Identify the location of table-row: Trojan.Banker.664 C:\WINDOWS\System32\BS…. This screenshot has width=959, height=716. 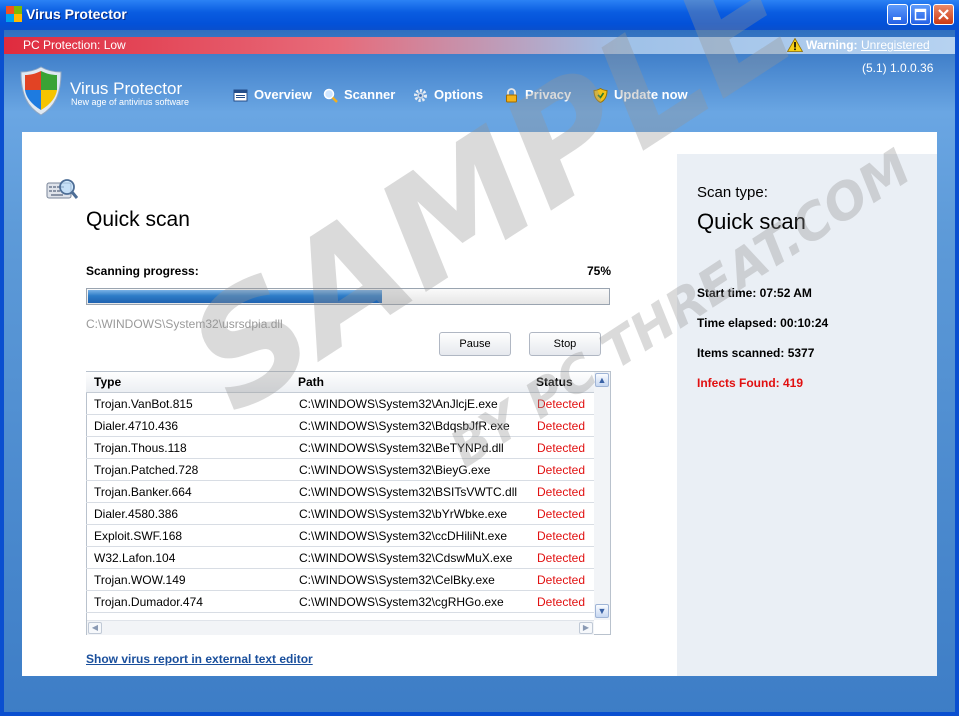
(340, 492).